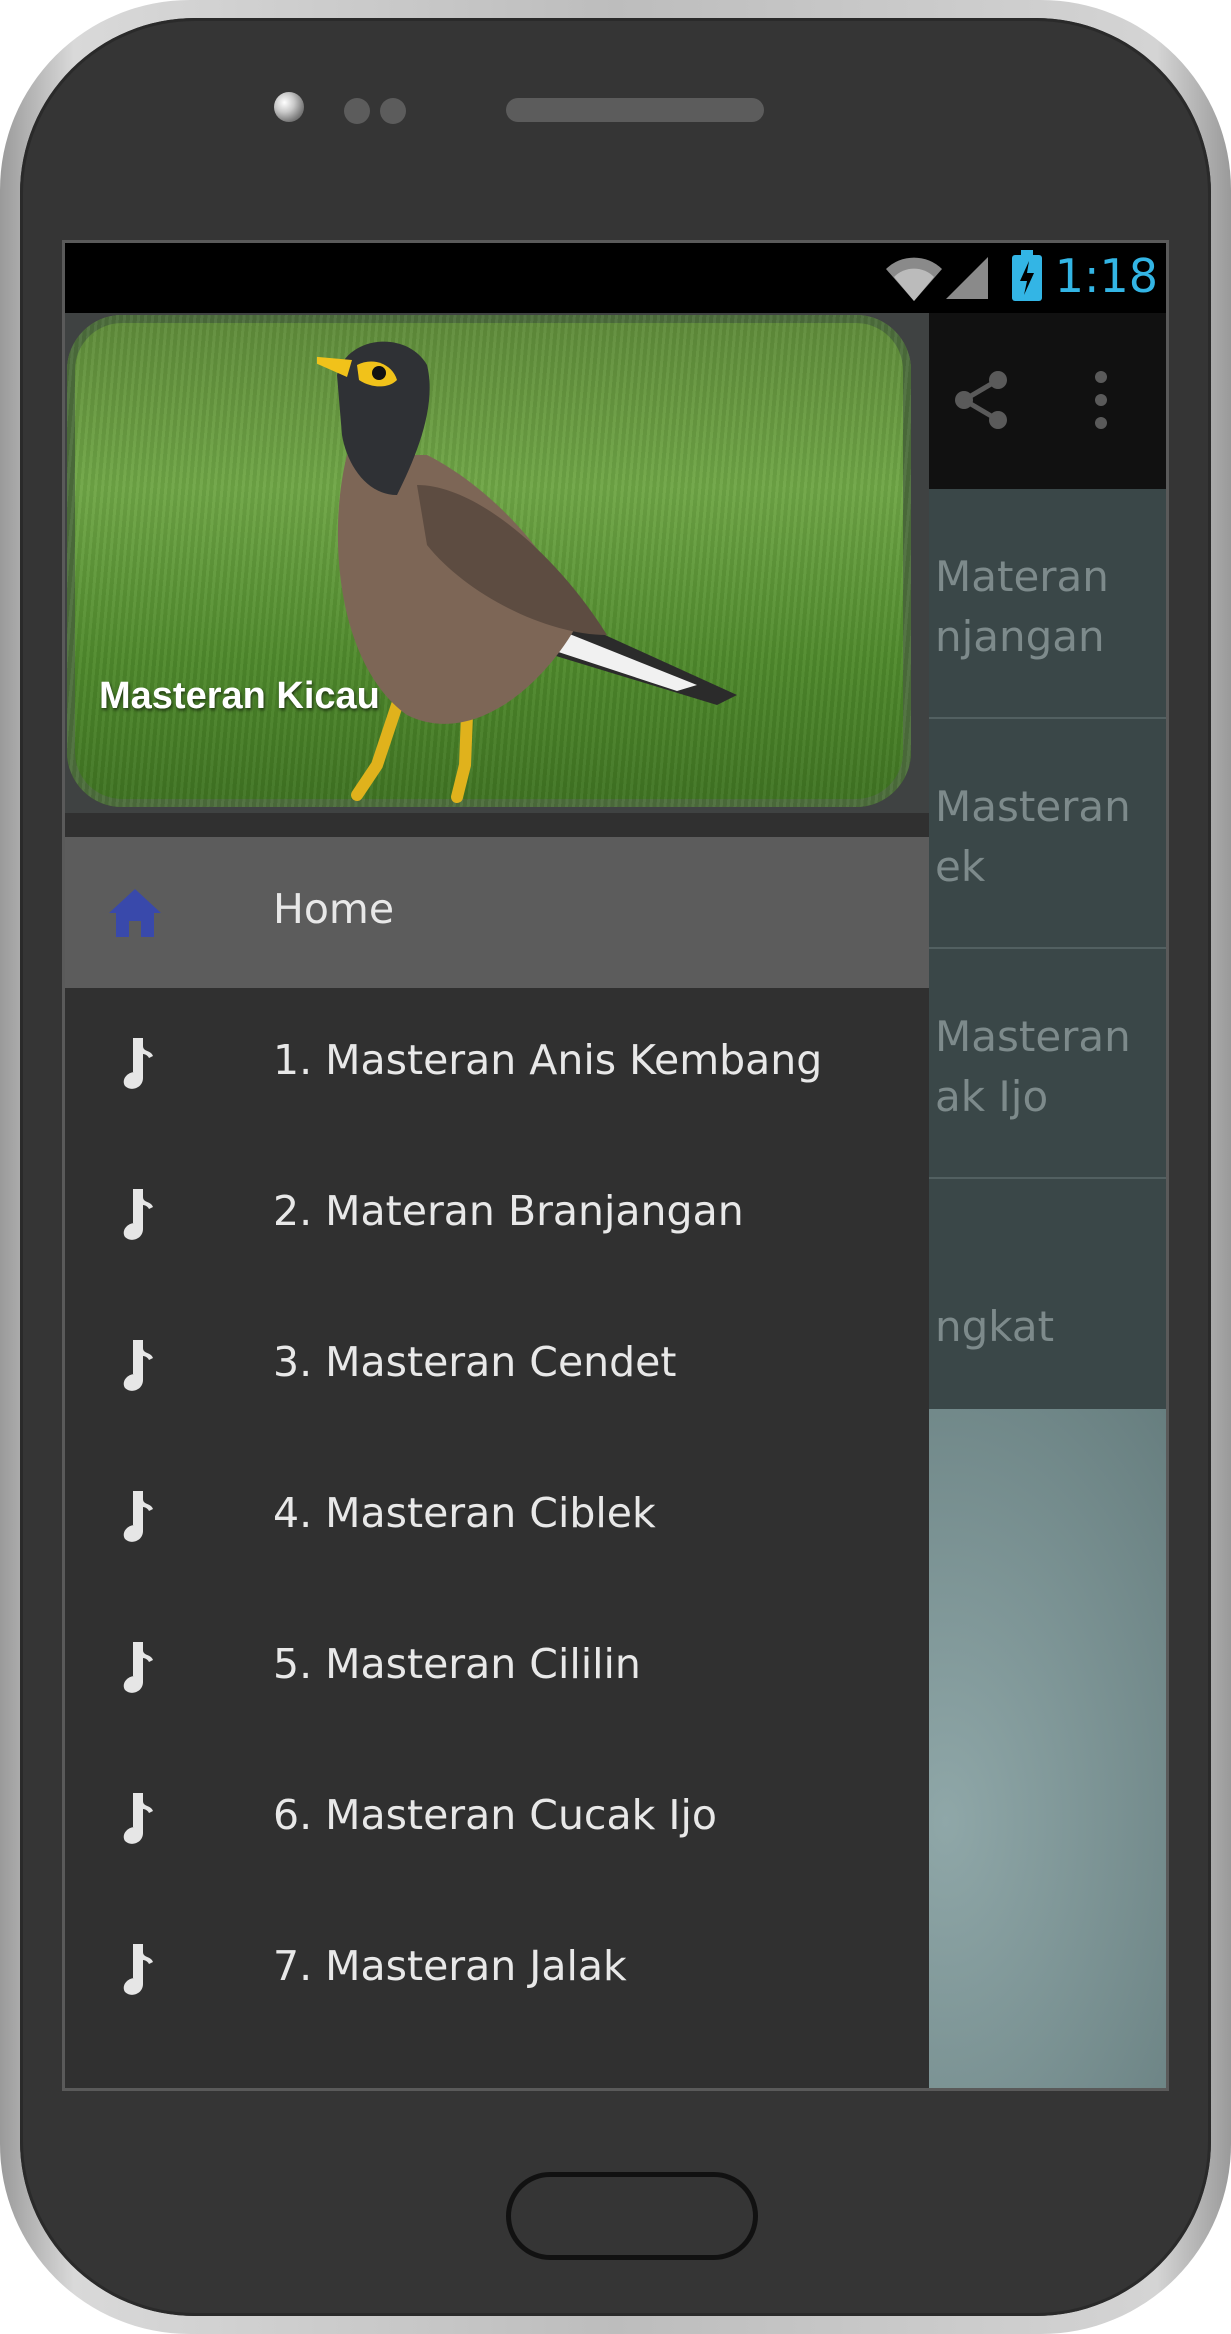 Image resolution: width=1231 pixels, height=2334 pixels. Describe the element at coordinates (914, 279) in the screenshot. I see `wifi-icon` at that location.